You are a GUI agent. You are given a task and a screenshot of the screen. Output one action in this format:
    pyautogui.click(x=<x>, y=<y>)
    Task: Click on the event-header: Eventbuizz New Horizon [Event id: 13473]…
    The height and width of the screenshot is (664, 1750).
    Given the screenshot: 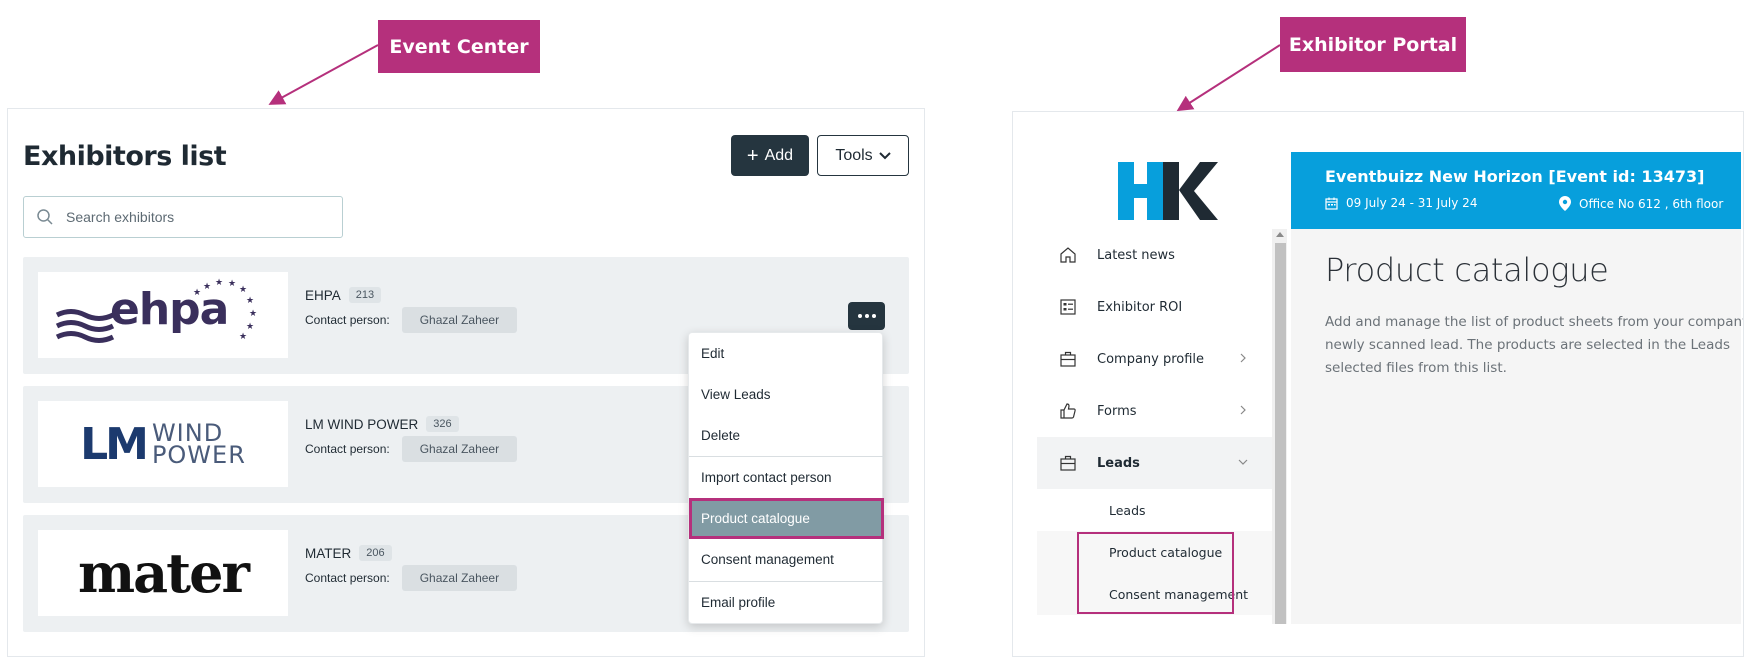 What is the action you would take?
    pyautogui.click(x=1516, y=190)
    